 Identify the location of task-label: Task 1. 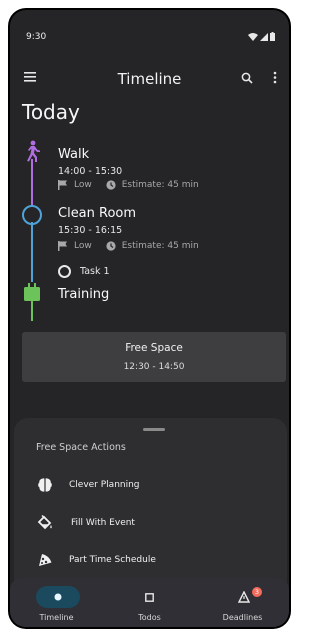
(95, 271).